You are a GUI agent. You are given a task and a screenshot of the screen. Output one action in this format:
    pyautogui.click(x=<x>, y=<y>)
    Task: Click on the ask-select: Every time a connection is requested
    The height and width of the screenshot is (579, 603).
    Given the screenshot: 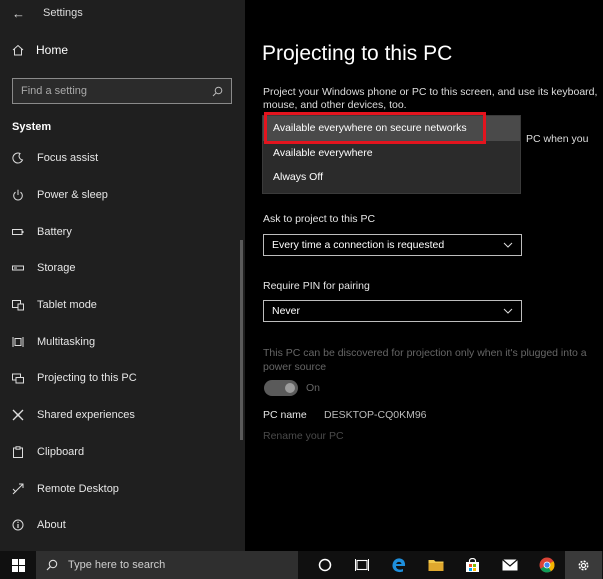 What is the action you would take?
    pyautogui.click(x=392, y=245)
    